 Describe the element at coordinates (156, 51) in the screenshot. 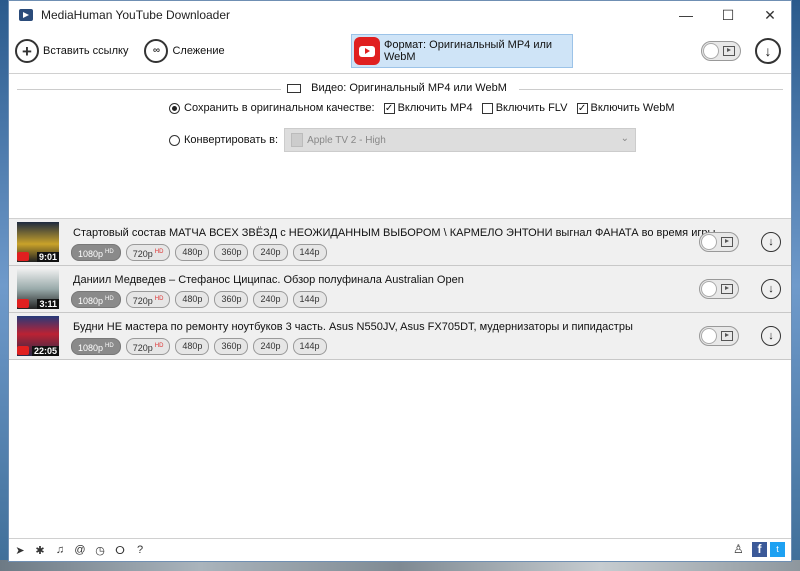

I see `binoculars-icon: ∞` at that location.